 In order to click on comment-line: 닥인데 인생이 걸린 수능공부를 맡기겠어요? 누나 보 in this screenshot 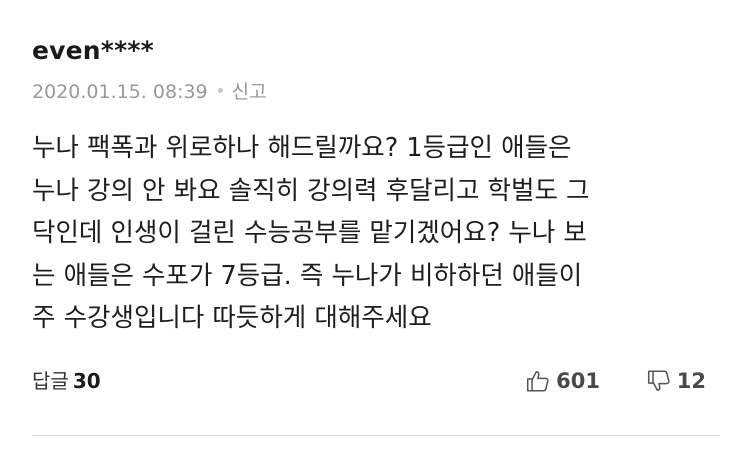, I will do `click(309, 233)`.